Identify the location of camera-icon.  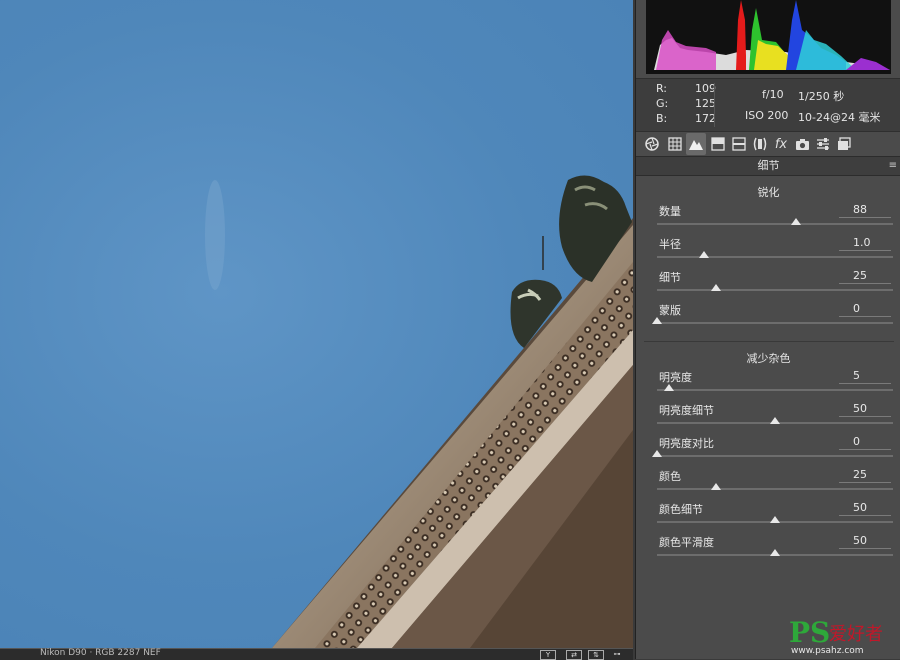
(802, 144).